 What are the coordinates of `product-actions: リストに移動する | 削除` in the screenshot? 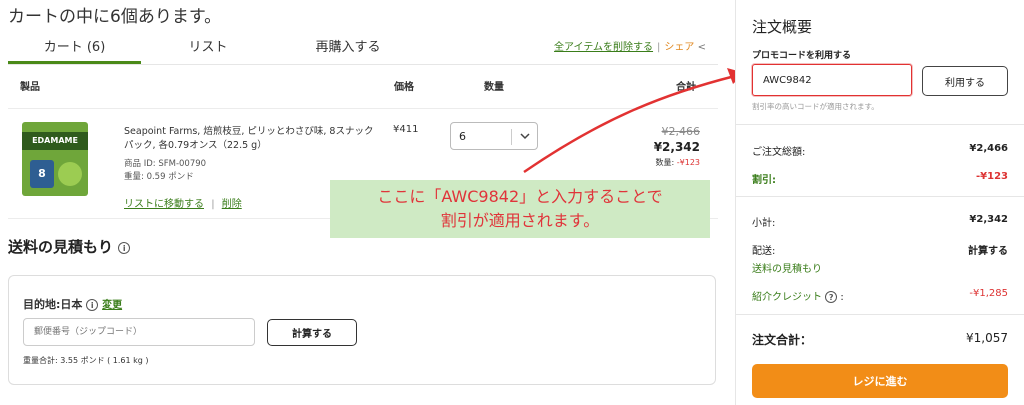 It's located at (183, 204).